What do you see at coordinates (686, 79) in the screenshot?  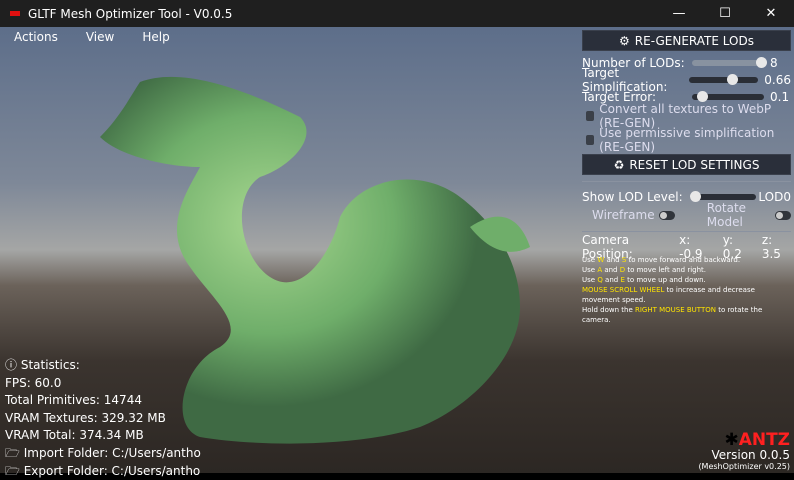 I see `simplification-row: Target Simplification: 0.66` at bounding box center [686, 79].